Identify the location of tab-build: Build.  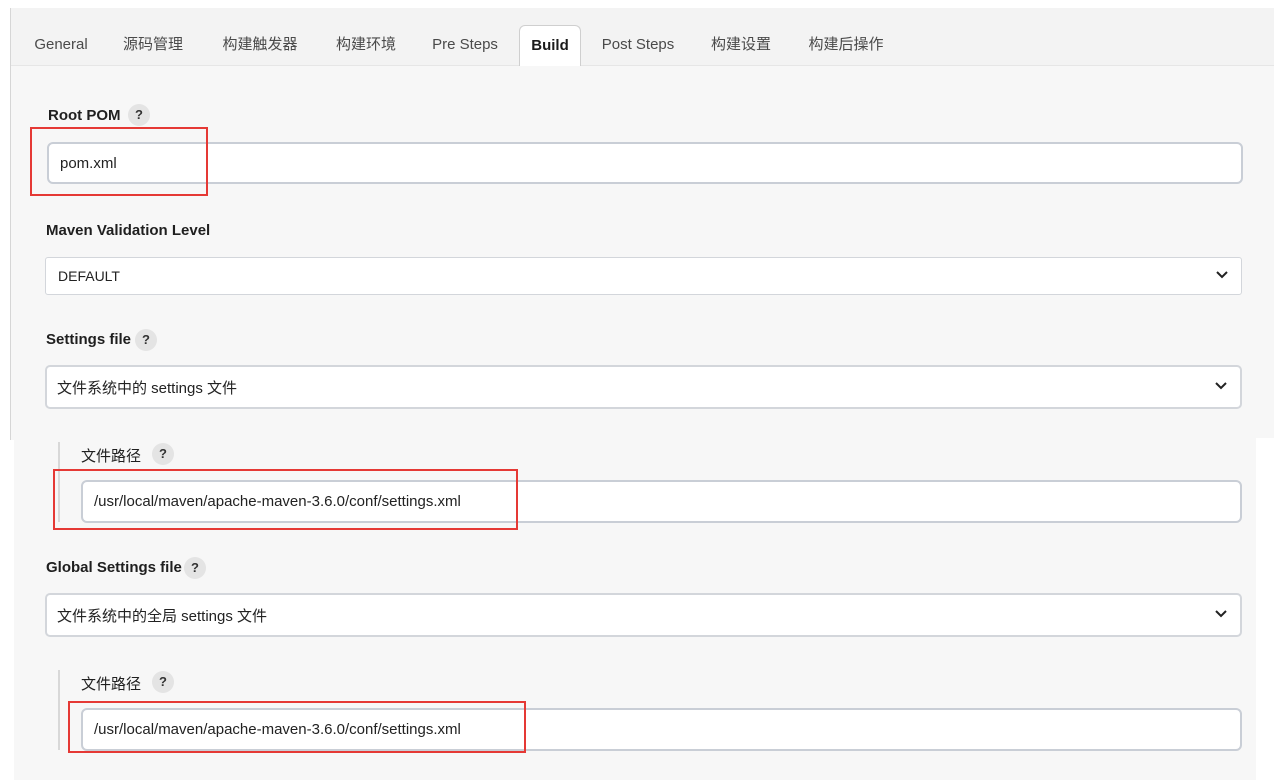
(550, 45).